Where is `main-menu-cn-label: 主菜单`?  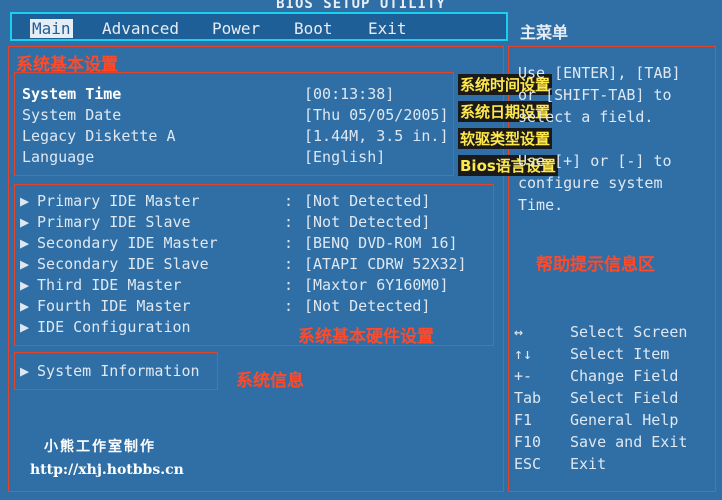 main-menu-cn-label: 主菜单 is located at coordinates (544, 32).